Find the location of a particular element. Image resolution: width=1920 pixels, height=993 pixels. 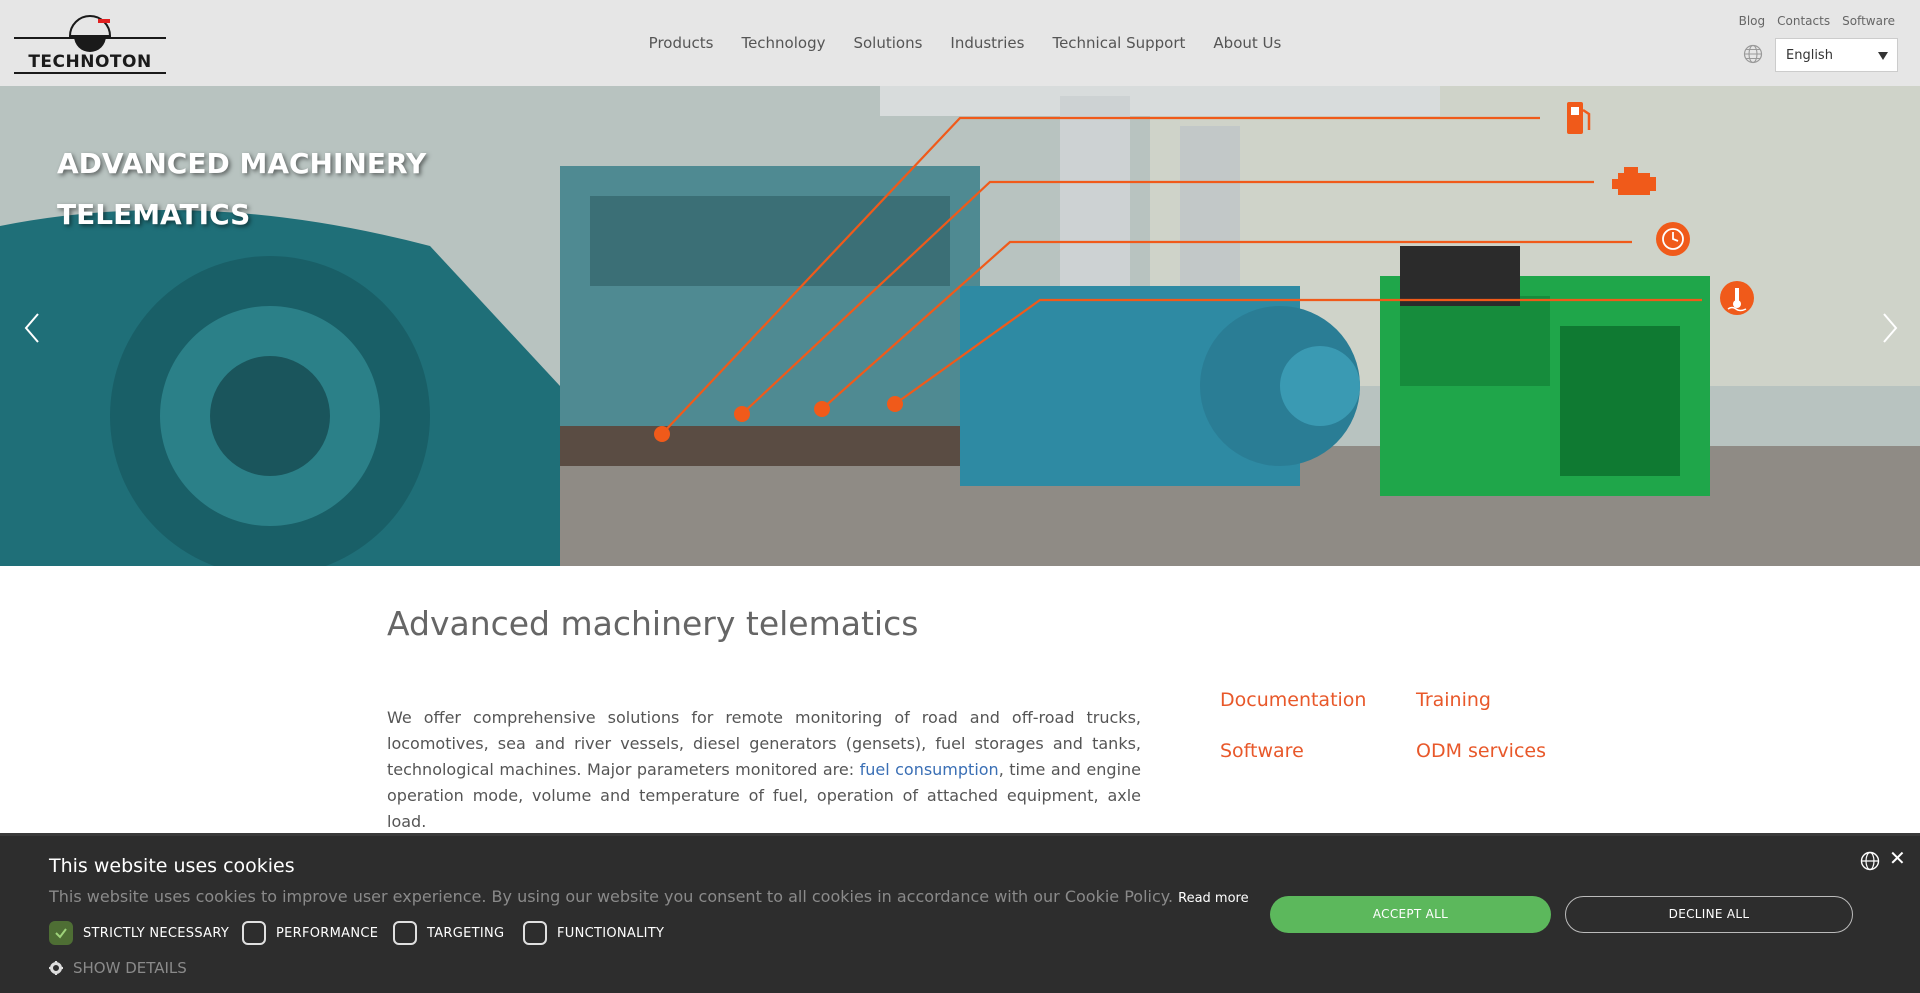

blog-link: Blog is located at coordinates (1752, 21).